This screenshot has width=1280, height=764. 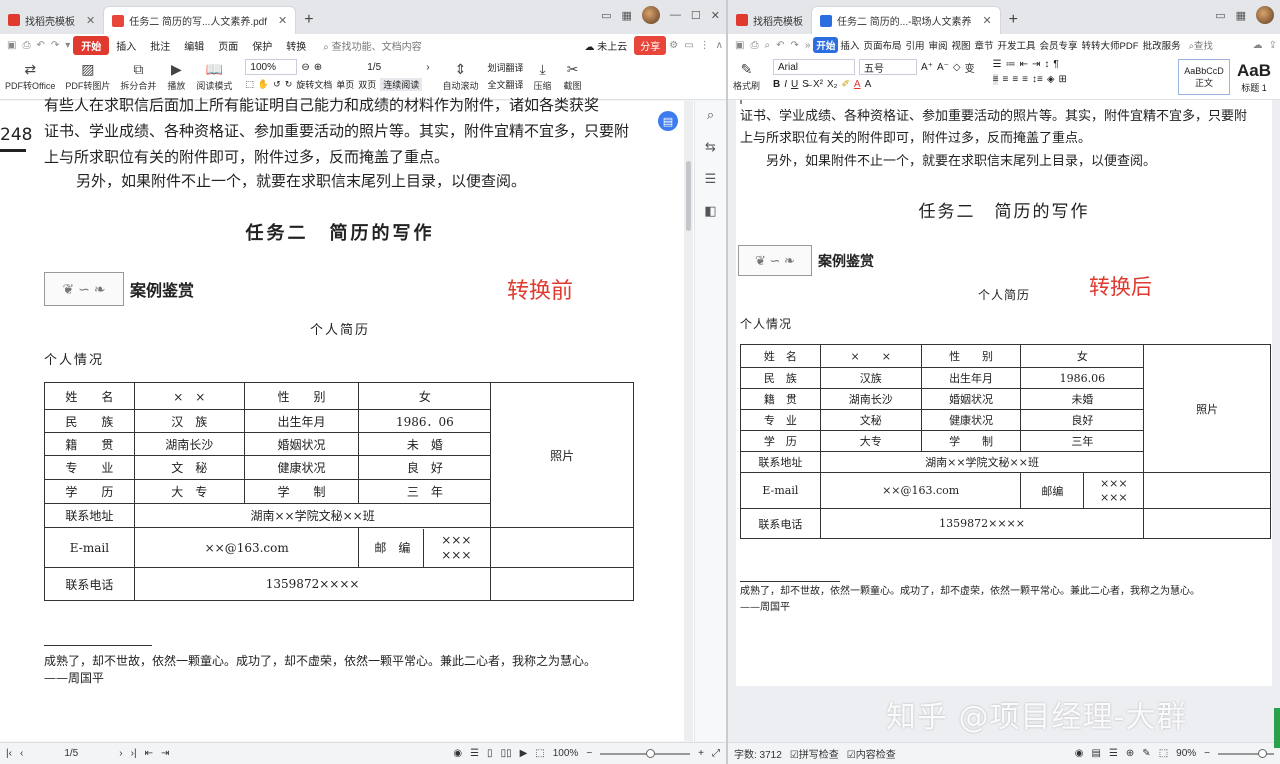 What do you see at coordinates (1052, 490) in the screenshot?
I see `table-cell: 邮编` at bounding box center [1052, 490].